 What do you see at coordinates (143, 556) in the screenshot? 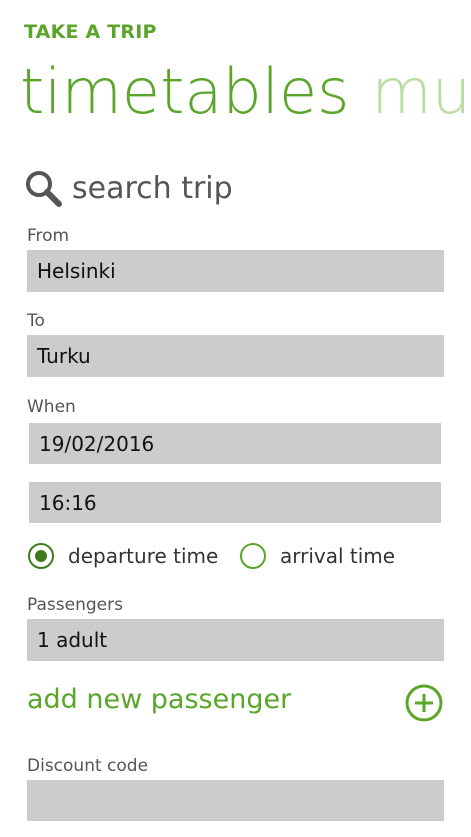
I see `departure-time-label: departure time` at bounding box center [143, 556].